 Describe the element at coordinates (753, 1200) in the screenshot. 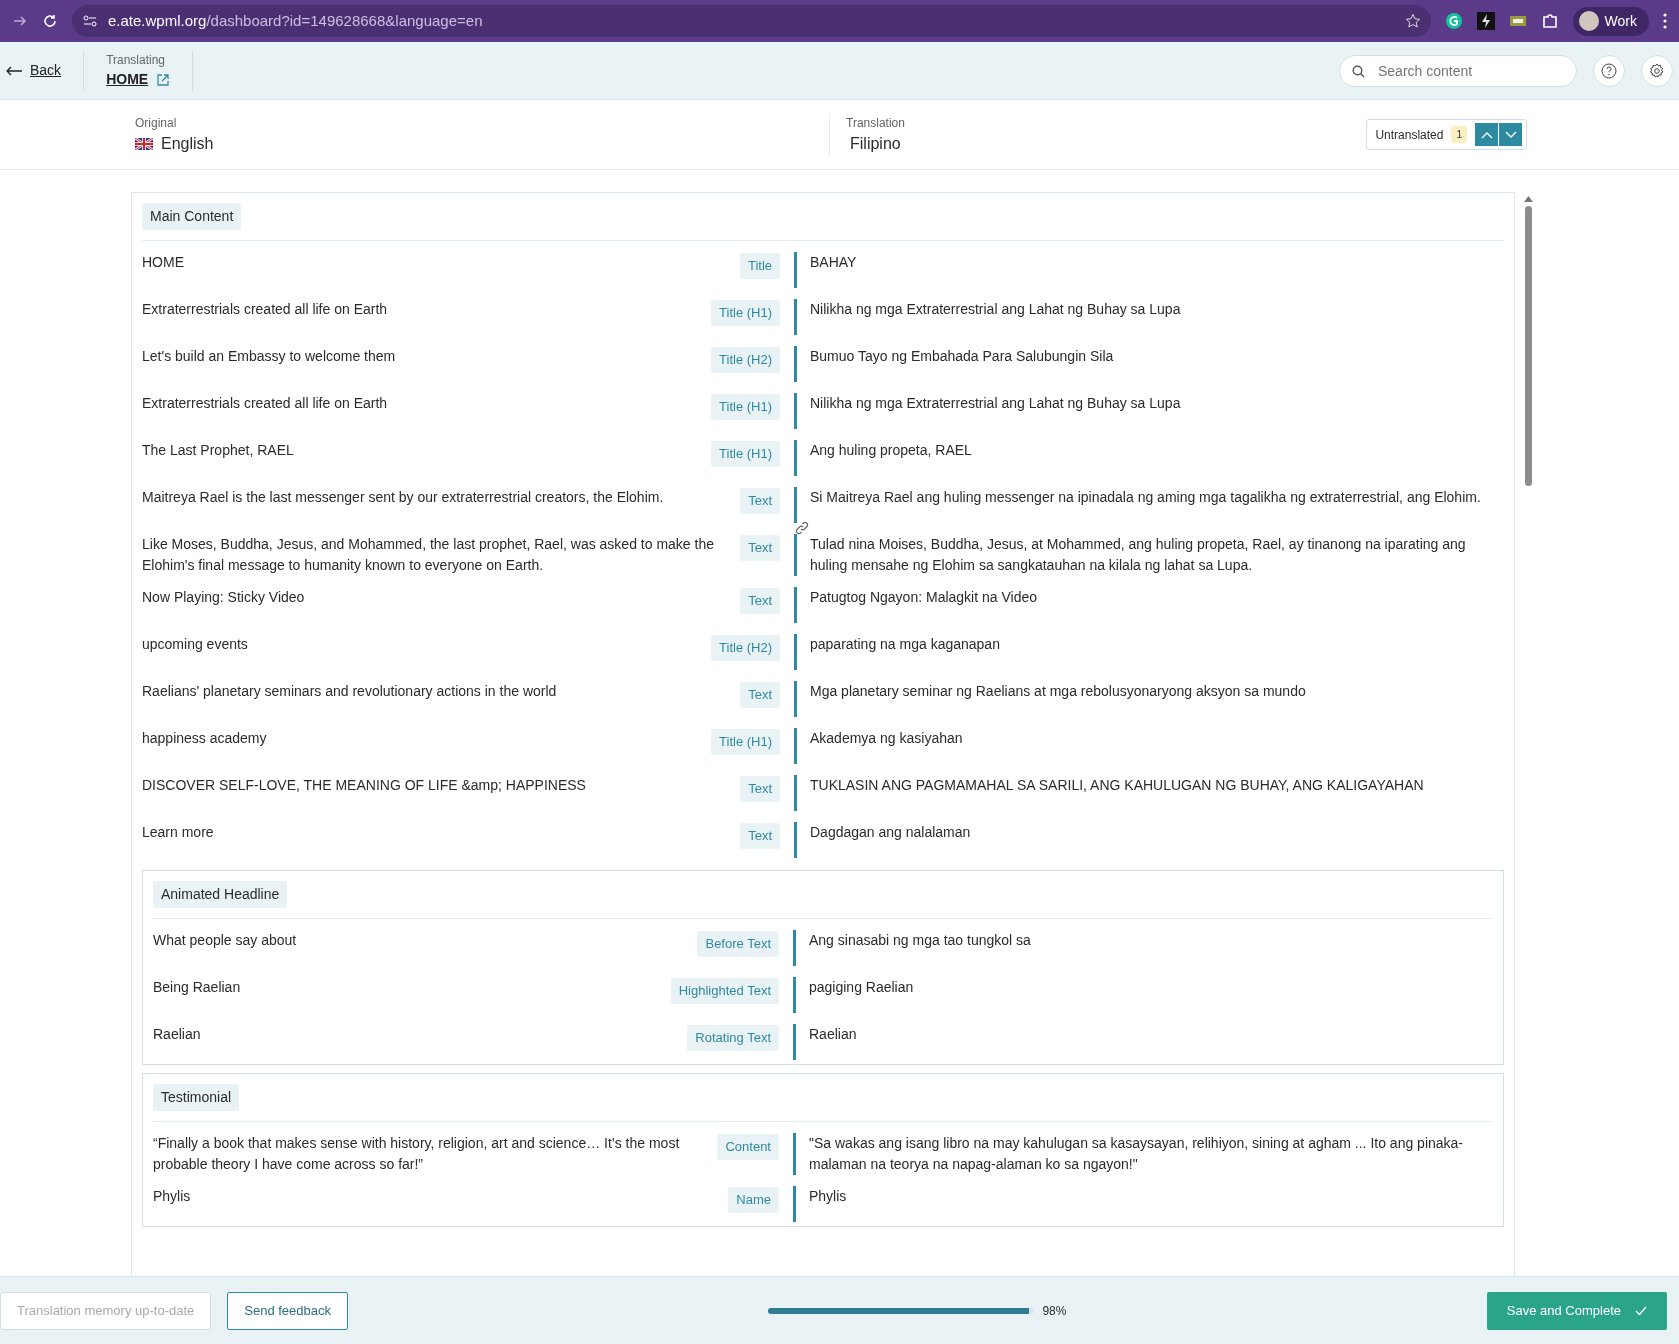

I see `type-tag: Name` at that location.